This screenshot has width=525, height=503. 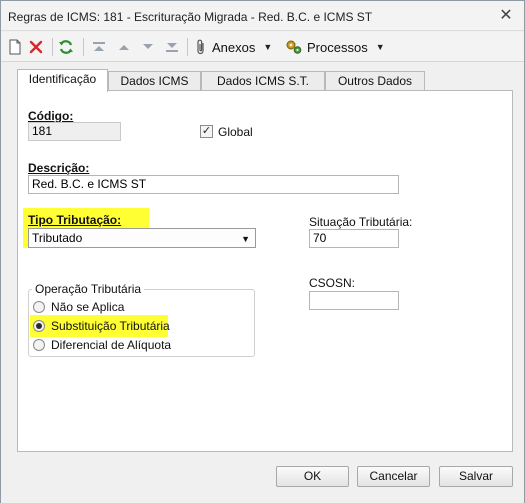 I want to click on anexos-label: Anexos, so click(x=234, y=47).